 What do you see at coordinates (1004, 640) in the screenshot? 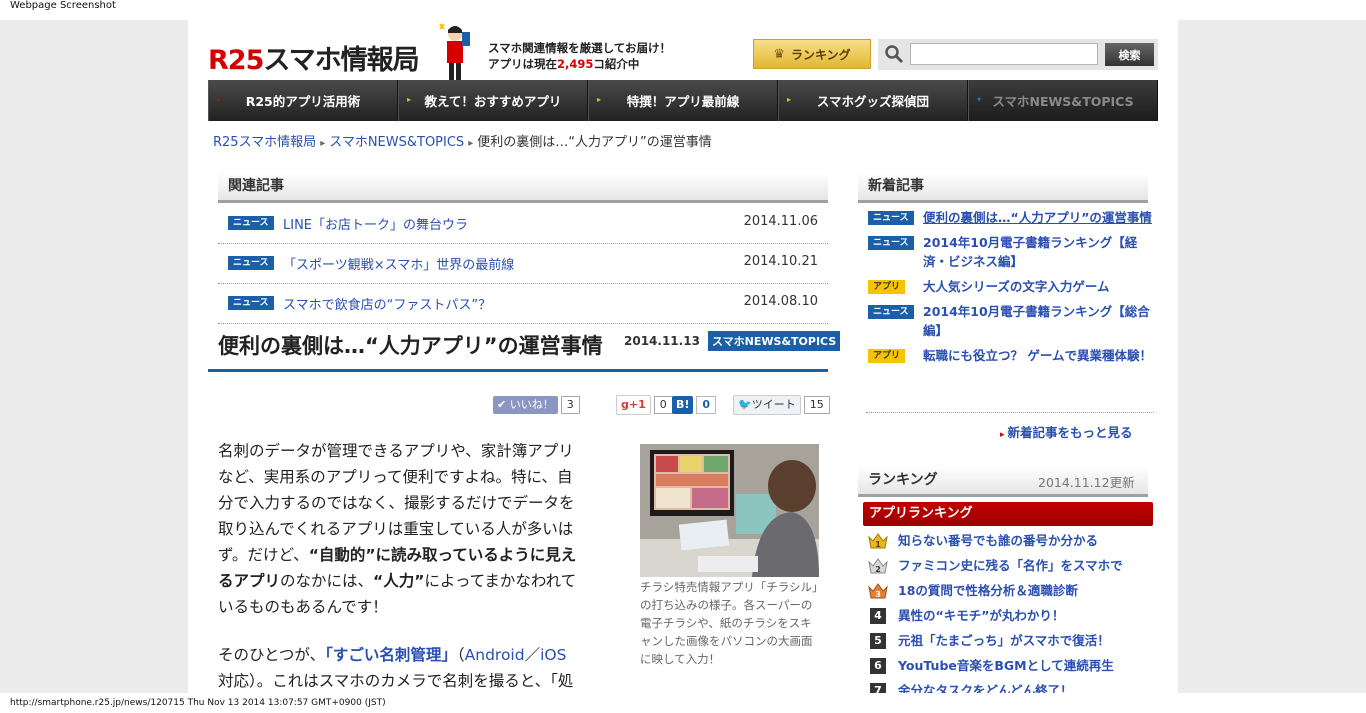
I see `ranking-item-title: 元祖「たまごっち」がスマホで復活！` at bounding box center [1004, 640].